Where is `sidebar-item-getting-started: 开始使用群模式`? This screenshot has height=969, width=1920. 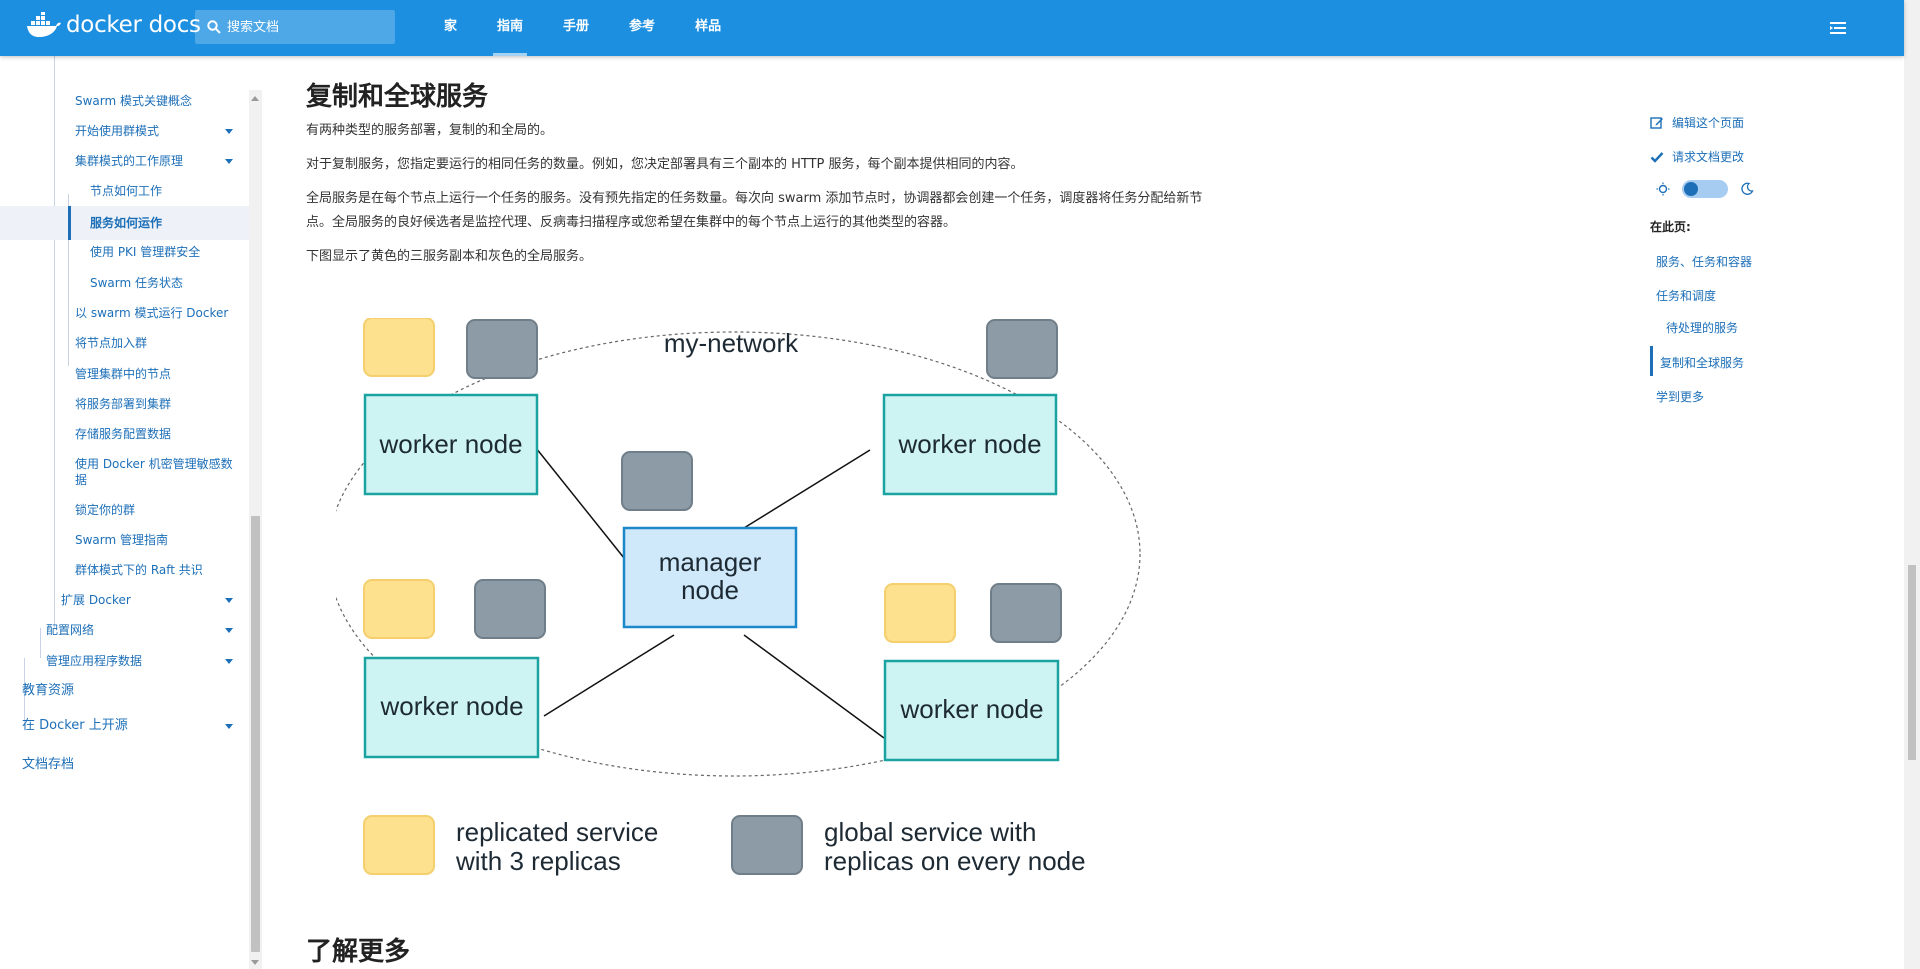
sidebar-item-getting-started: 开始使用群模式 is located at coordinates (124, 134).